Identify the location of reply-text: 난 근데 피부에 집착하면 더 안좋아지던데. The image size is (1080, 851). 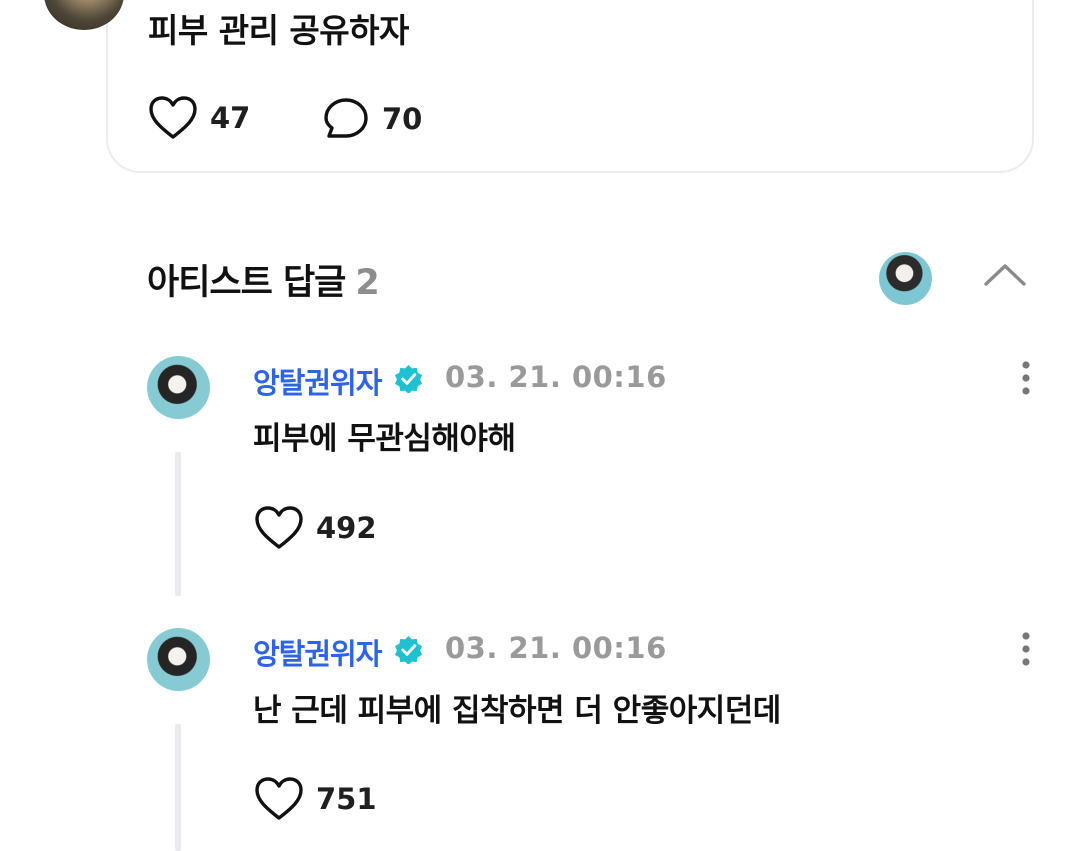
(517, 711).